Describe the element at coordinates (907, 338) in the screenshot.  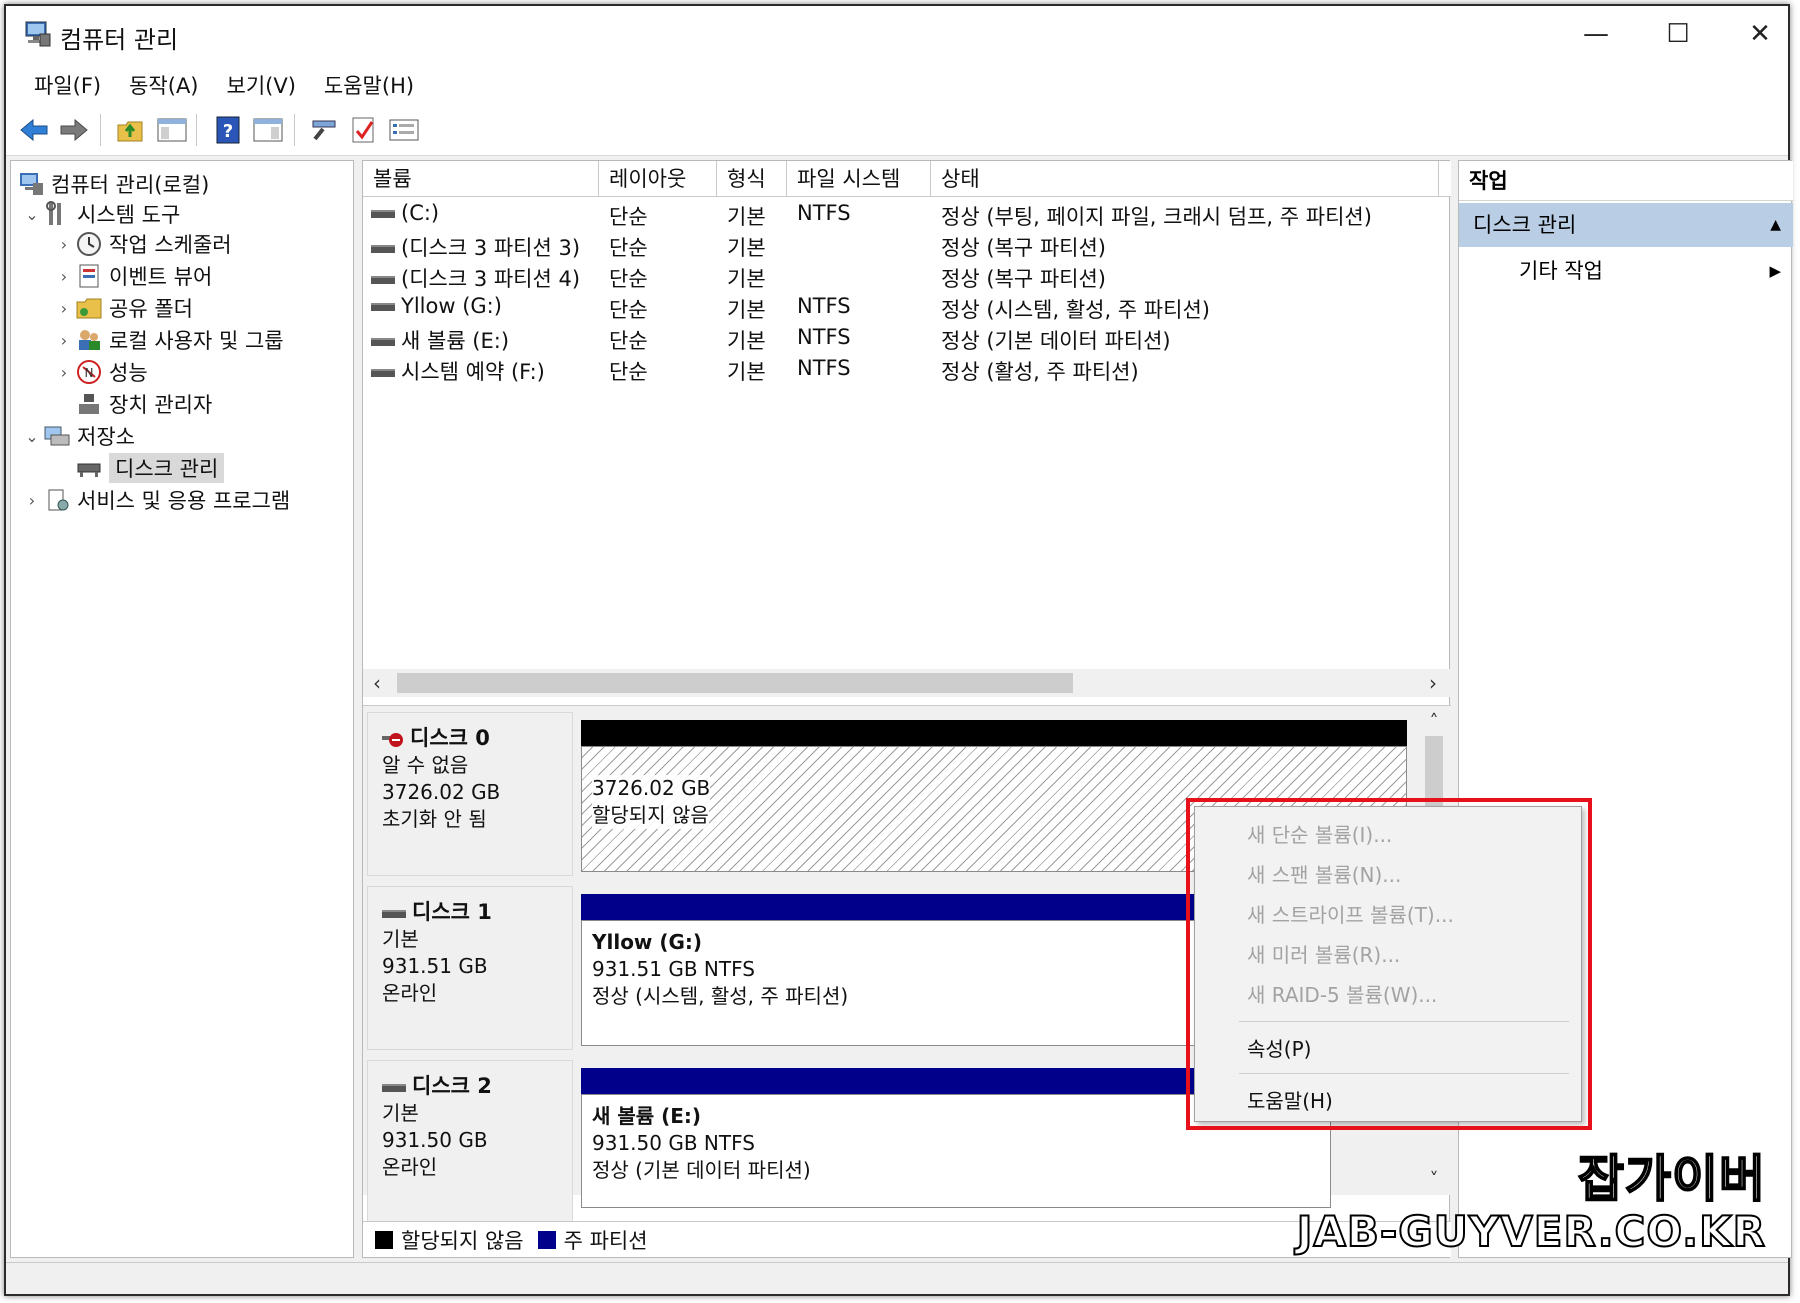
I see `volume-row: 새 볼륨 (E:) 단순 기본 NTFS 정상 (기본 데이터 파티션)` at that location.